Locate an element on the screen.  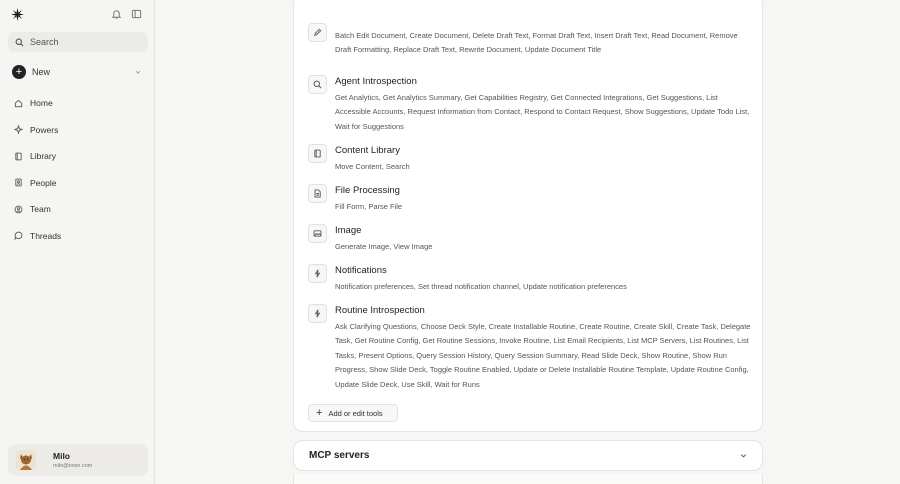
tool-group-title: Content Library is located at coordinates (367, 150).